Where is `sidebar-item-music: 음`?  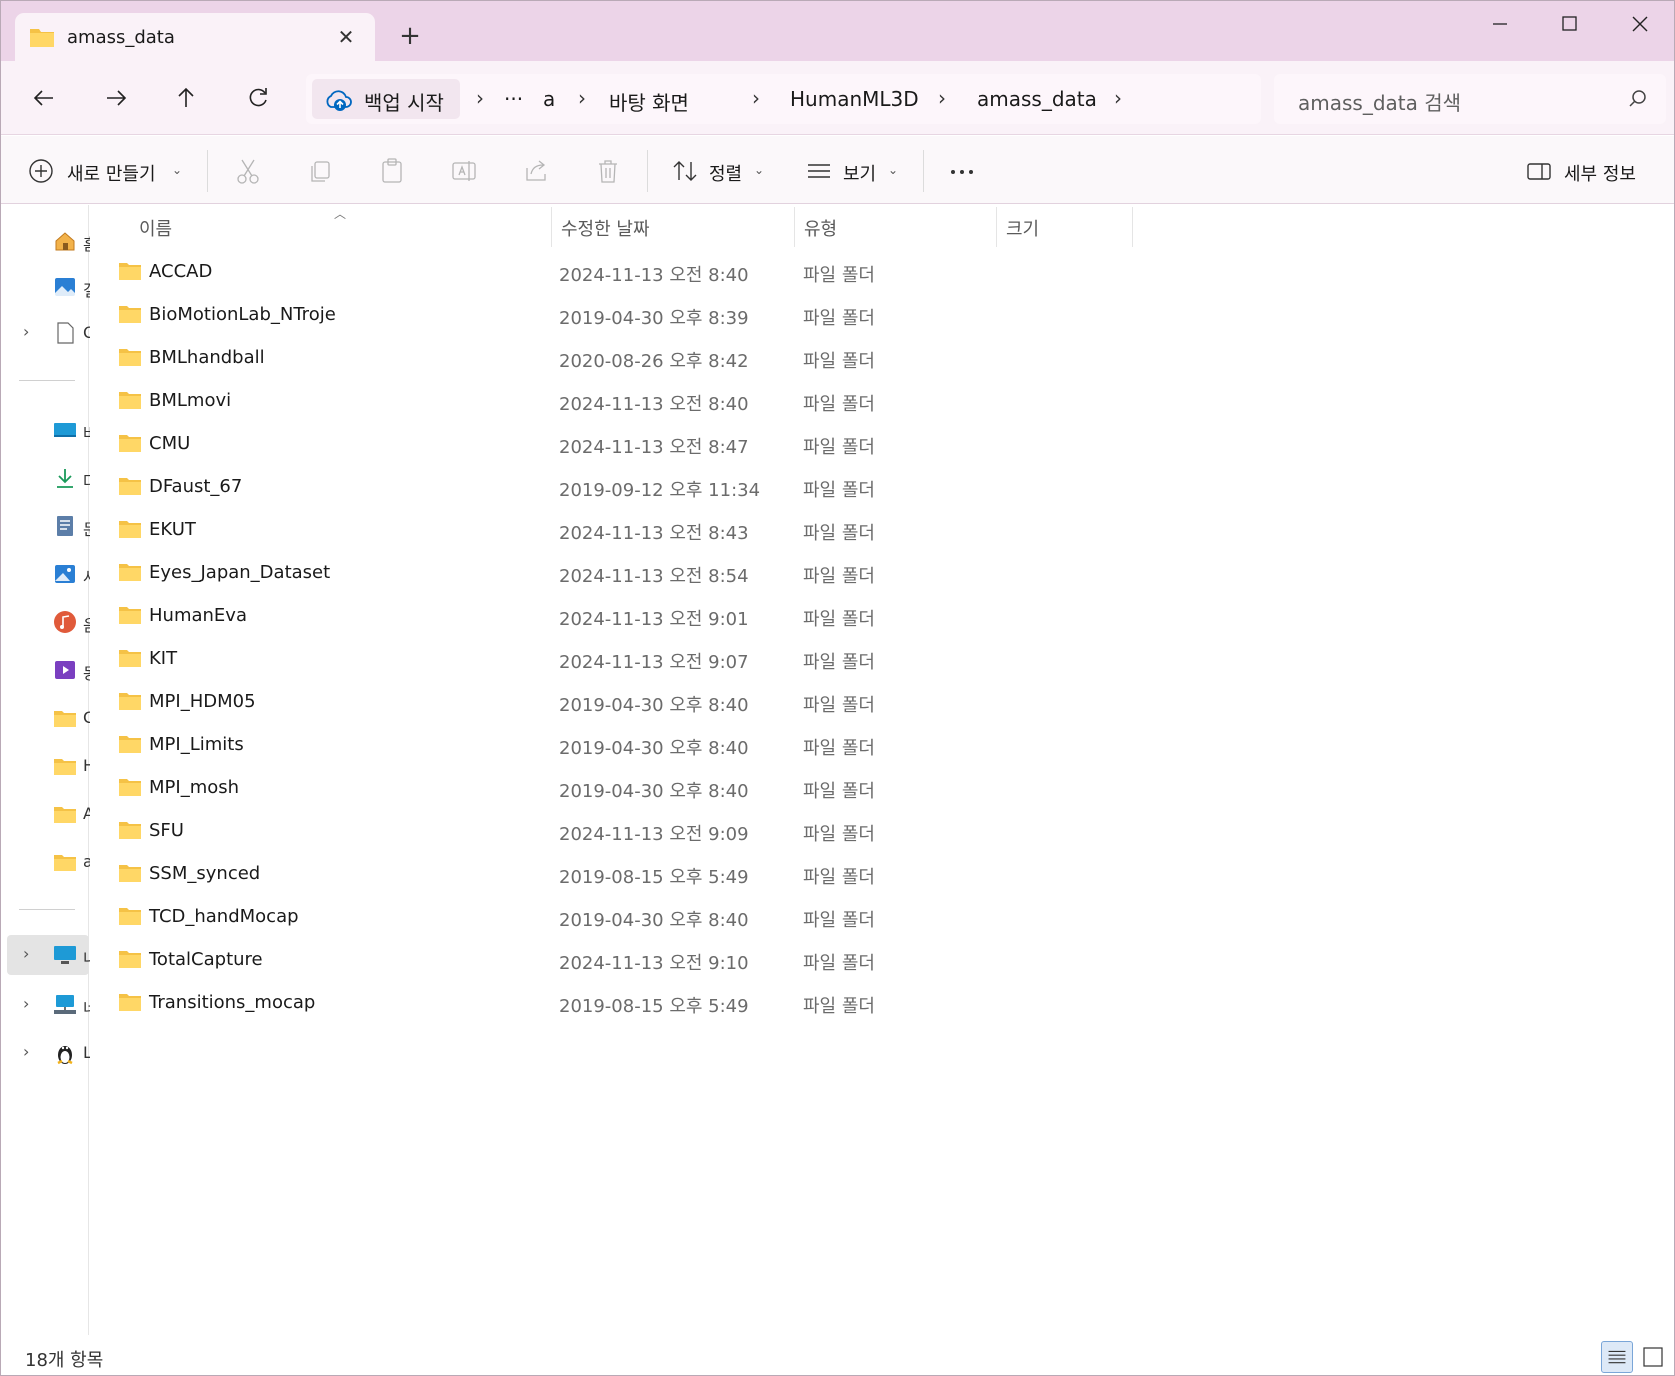 sidebar-item-music: 음 is located at coordinates (49, 622).